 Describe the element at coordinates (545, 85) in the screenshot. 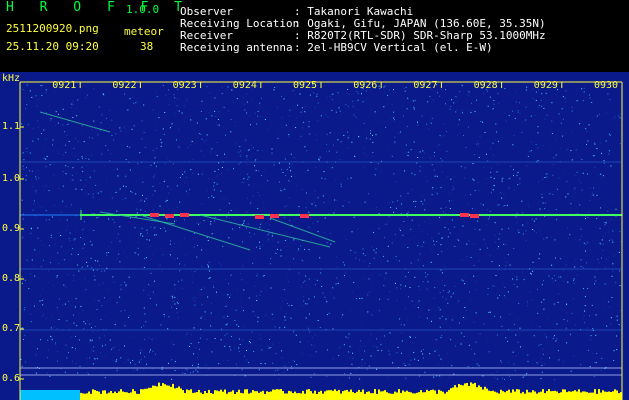

I see `time-tick-label: 0929` at that location.